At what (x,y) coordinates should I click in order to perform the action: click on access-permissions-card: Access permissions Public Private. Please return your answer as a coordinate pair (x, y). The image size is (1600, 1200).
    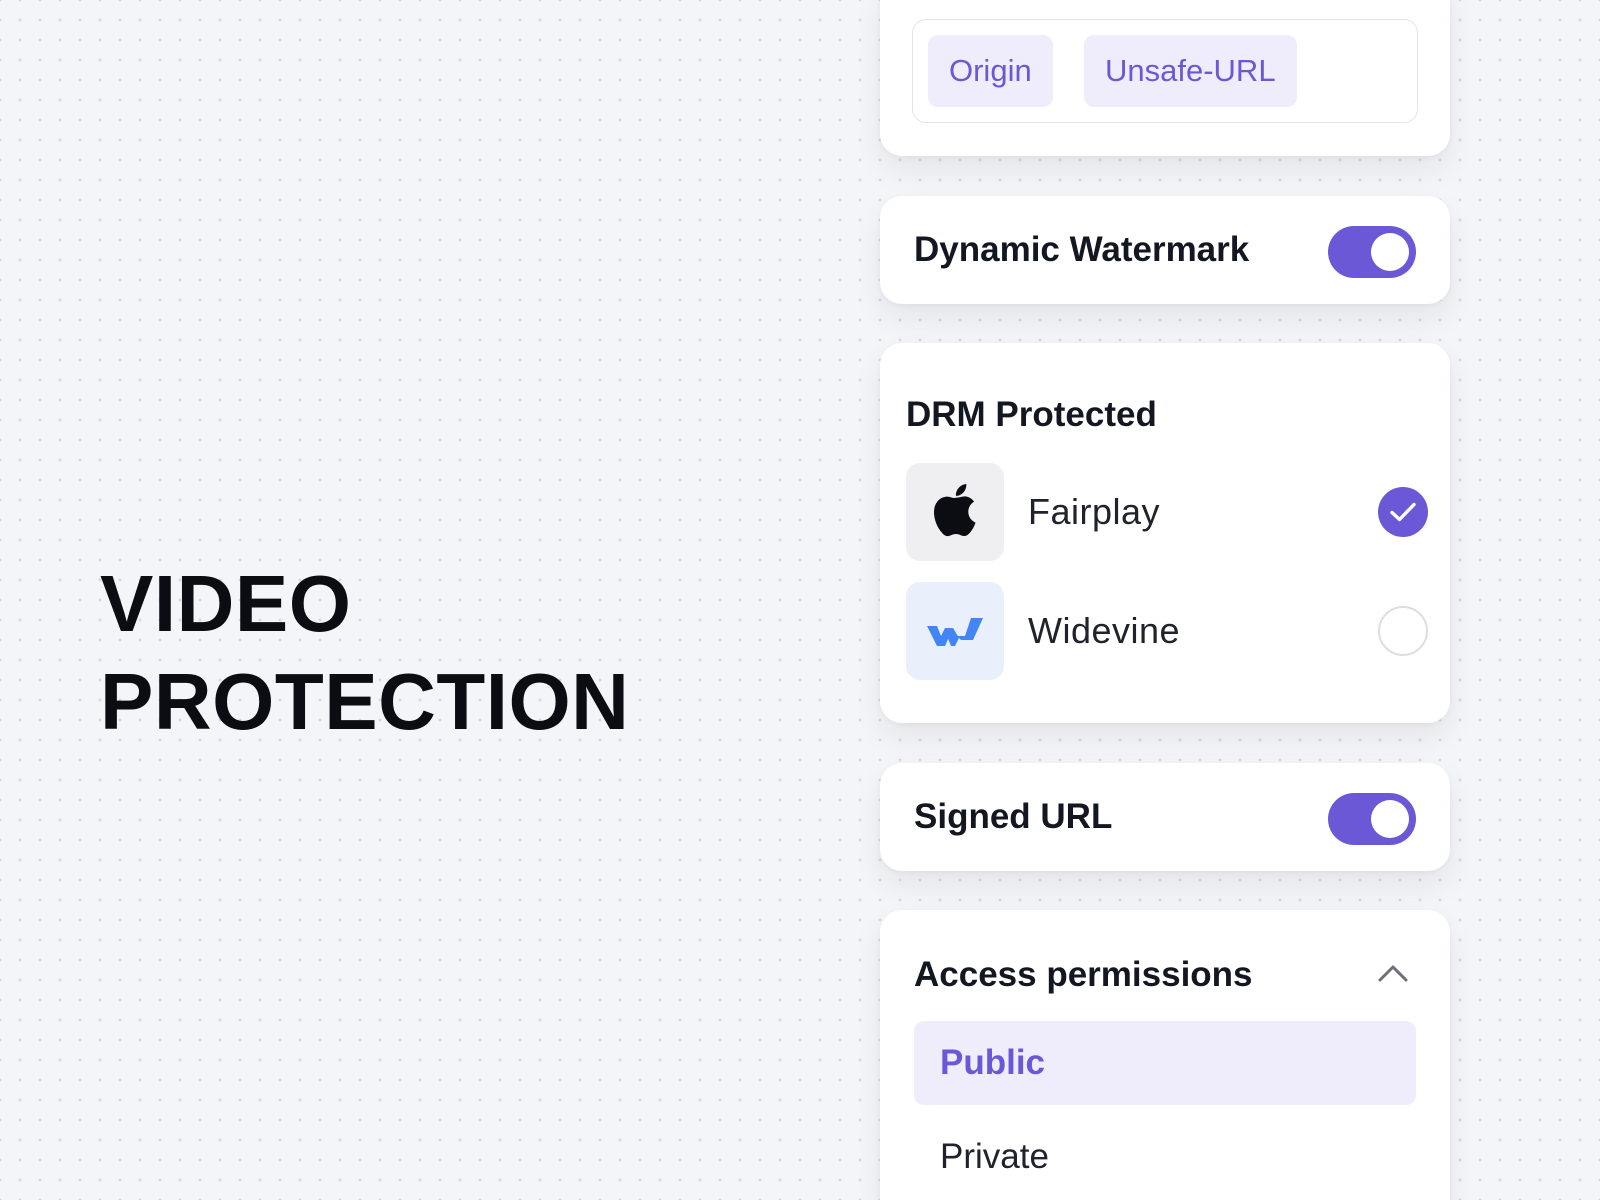
    Looking at the image, I should click on (1165, 1055).